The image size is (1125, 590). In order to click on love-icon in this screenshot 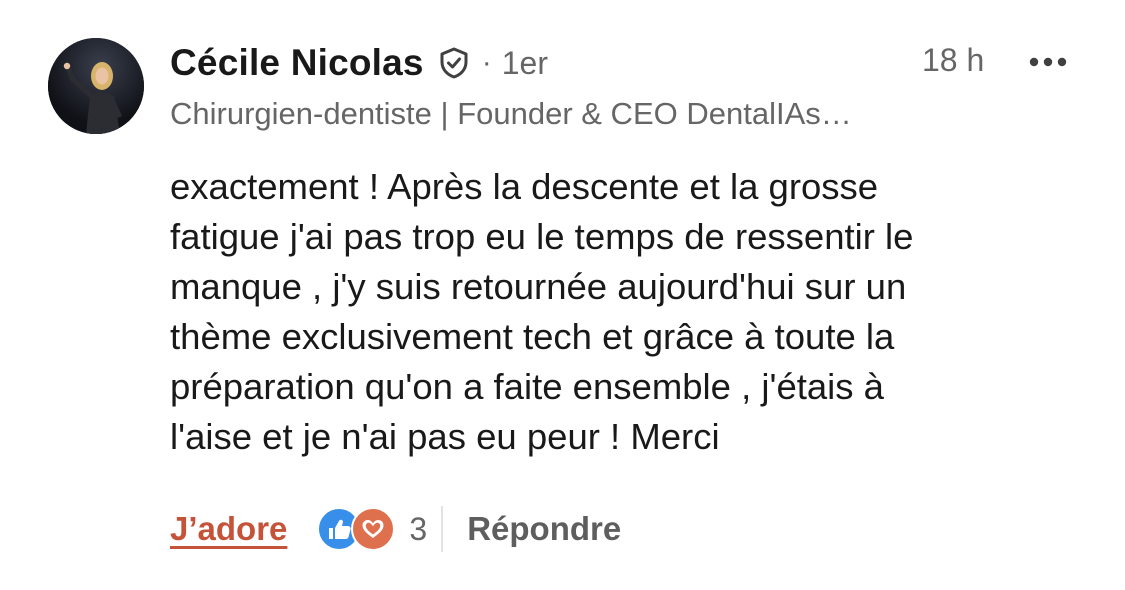, I will do `click(373, 529)`.